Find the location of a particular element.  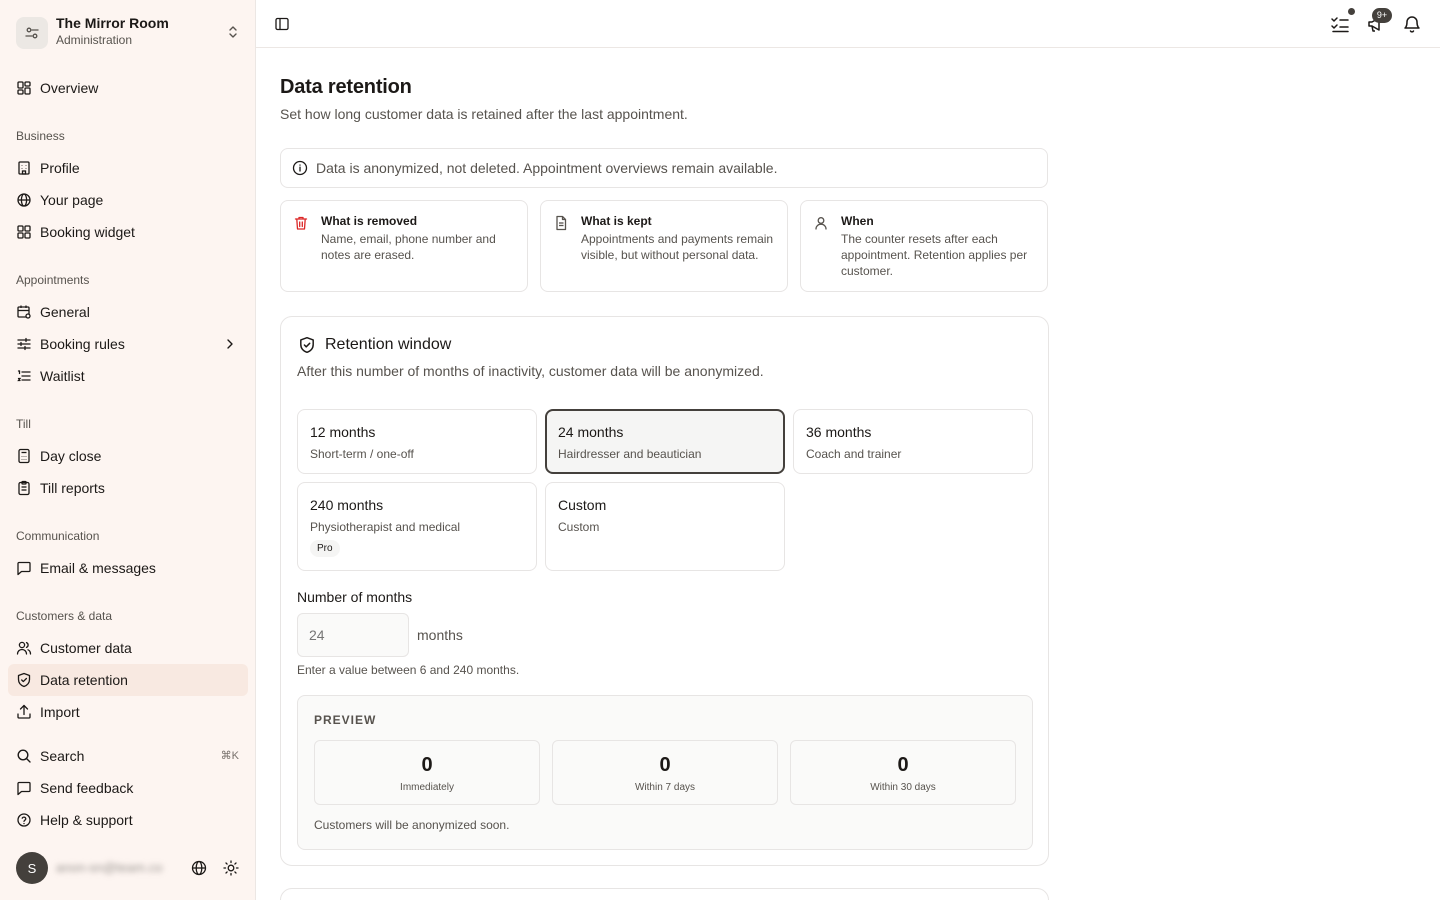

option-title: Custom is located at coordinates (582, 505).